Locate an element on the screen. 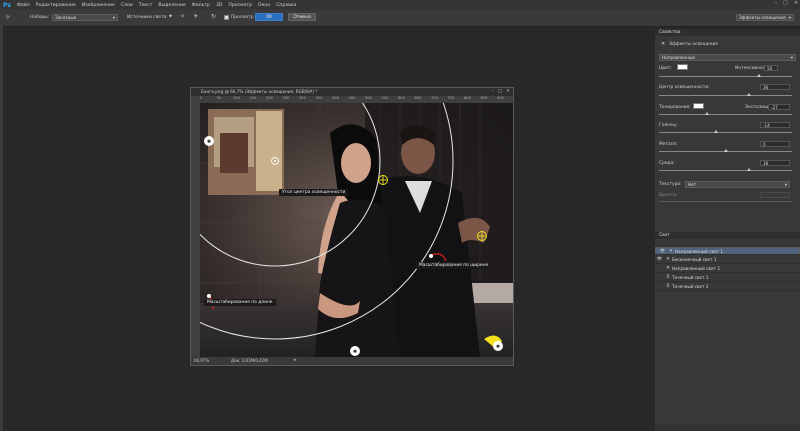  light-row-point-2: ♁ Точечный свет 2 is located at coordinates (727, 286).